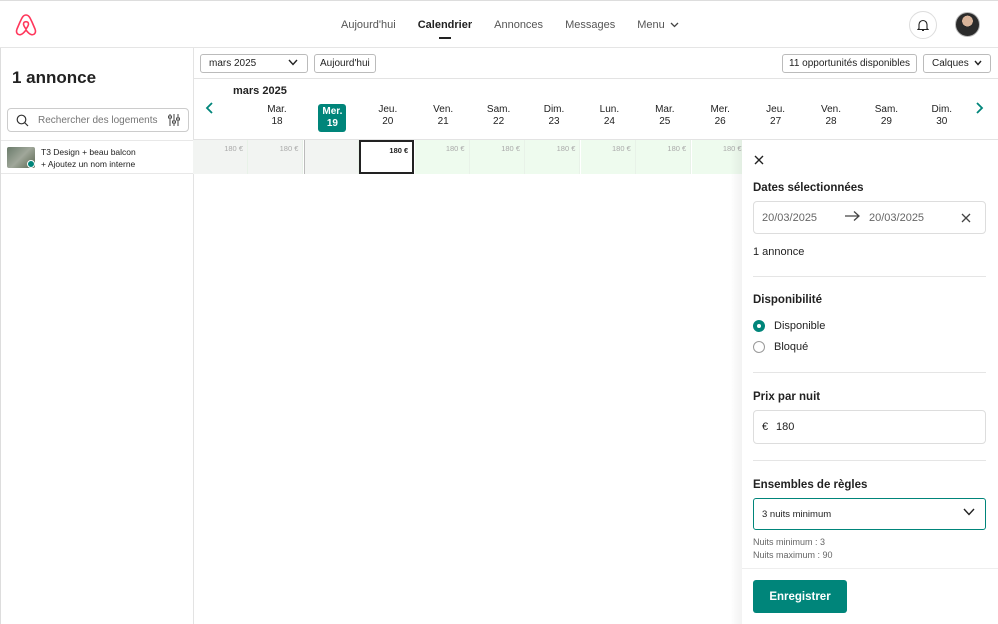 This screenshot has height=624, width=998. What do you see at coordinates (800, 596) in the screenshot?
I see `save-button: Enregistrer` at bounding box center [800, 596].